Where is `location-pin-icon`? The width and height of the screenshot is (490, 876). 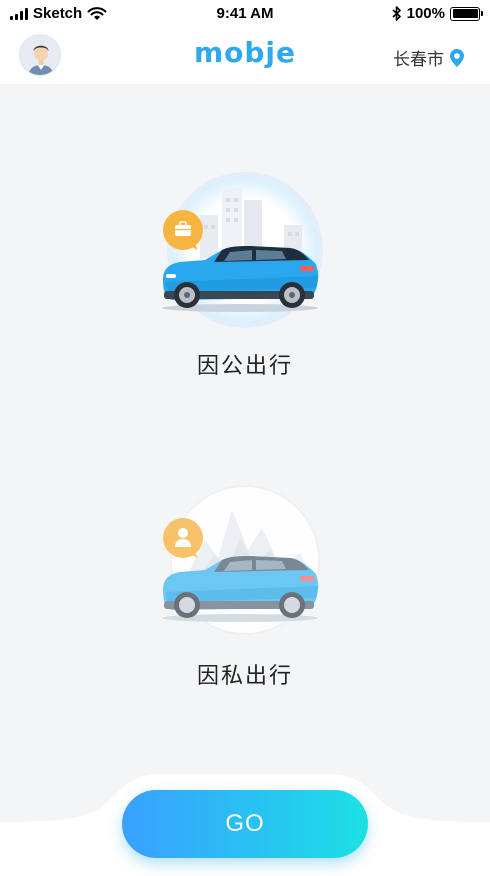 location-pin-icon is located at coordinates (457, 57).